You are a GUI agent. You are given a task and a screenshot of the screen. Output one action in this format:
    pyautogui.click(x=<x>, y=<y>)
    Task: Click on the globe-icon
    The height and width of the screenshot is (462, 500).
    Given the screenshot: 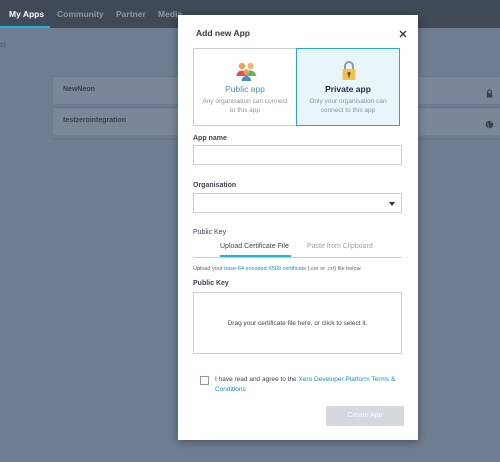 What is the action you would take?
    pyautogui.click(x=489, y=122)
    